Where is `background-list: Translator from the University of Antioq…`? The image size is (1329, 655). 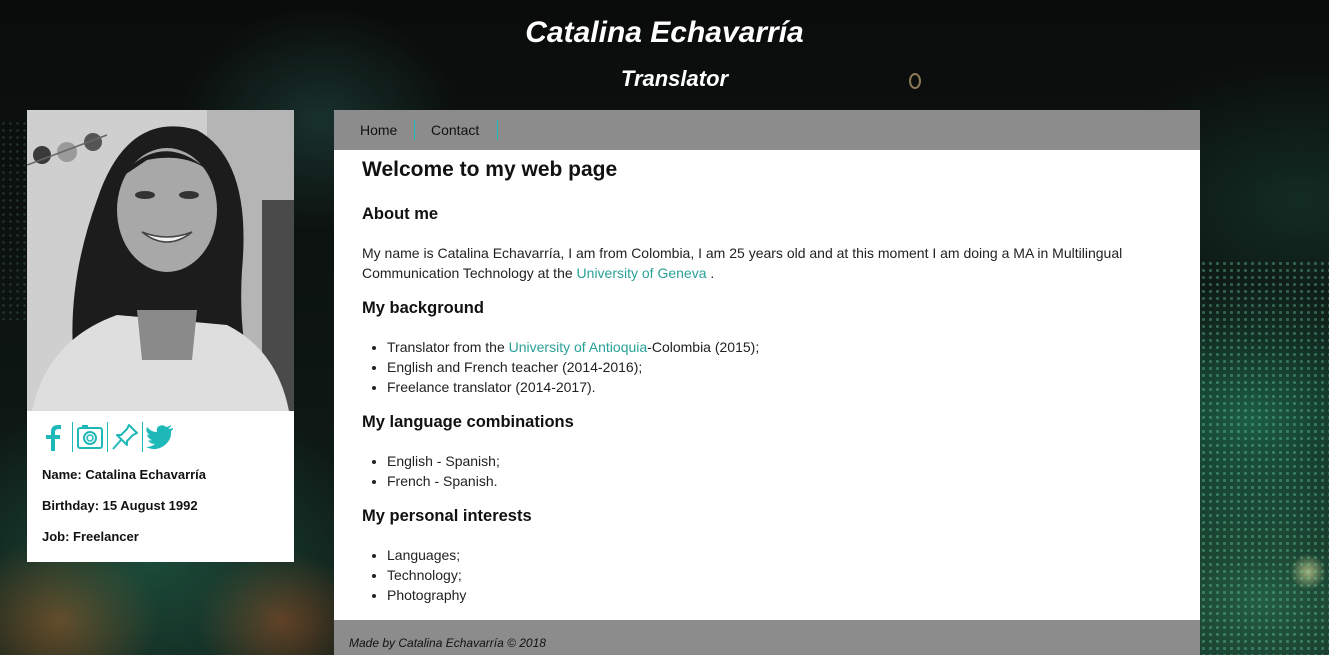 background-list: Translator from the University of Antioq… is located at coordinates (560, 367).